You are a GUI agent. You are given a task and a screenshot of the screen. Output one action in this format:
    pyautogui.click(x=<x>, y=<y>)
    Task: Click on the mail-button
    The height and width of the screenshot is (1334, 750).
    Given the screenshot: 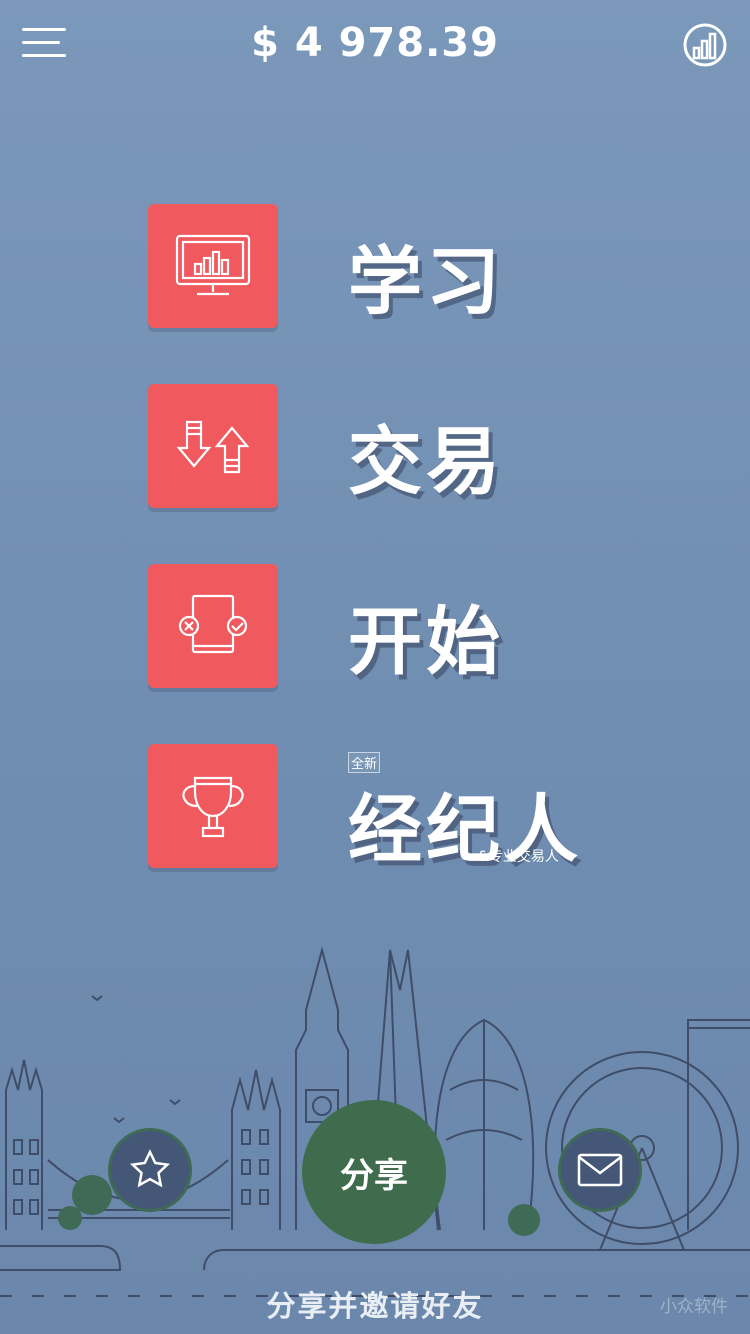 What is the action you would take?
    pyautogui.click(x=600, y=1170)
    